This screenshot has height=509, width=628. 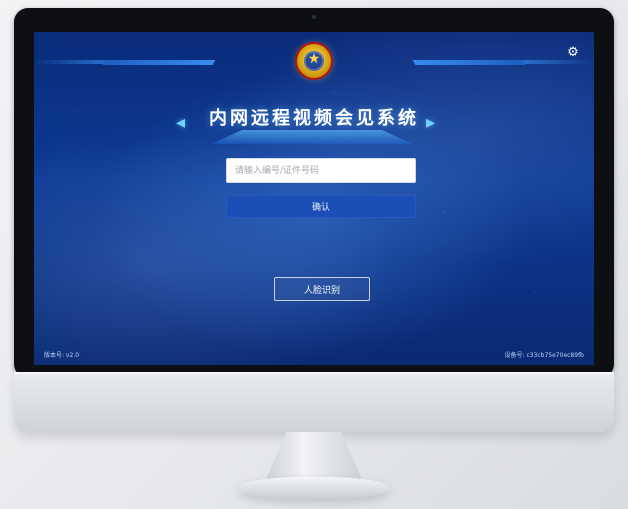 I want to click on version-label: 版本号: v2.0, so click(x=62, y=355).